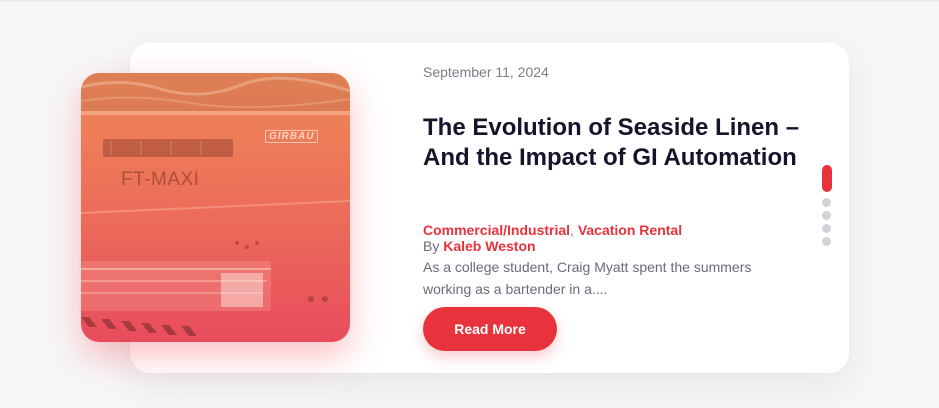 This screenshot has width=939, height=408. I want to click on post-date: September 11, 2024, so click(486, 72).